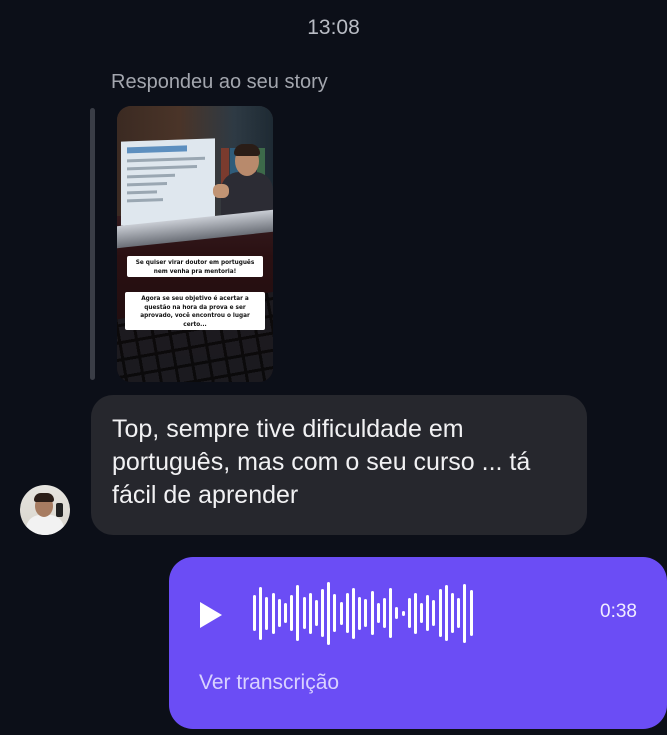 The height and width of the screenshot is (735, 667). Describe the element at coordinates (168, 182) in the screenshot. I see `laptop-screen` at that location.